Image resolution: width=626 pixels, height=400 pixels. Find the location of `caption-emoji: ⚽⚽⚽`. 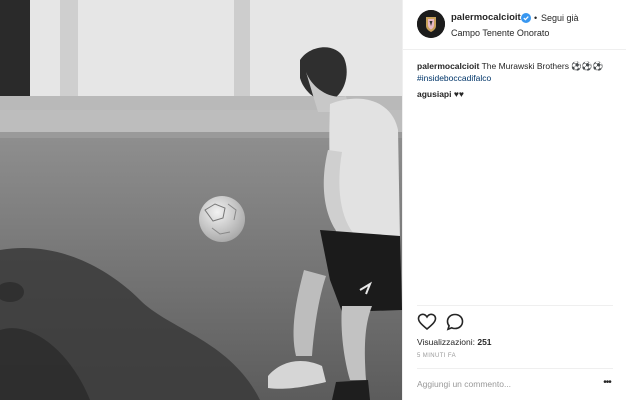

caption-emoji: ⚽⚽⚽ is located at coordinates (587, 66).